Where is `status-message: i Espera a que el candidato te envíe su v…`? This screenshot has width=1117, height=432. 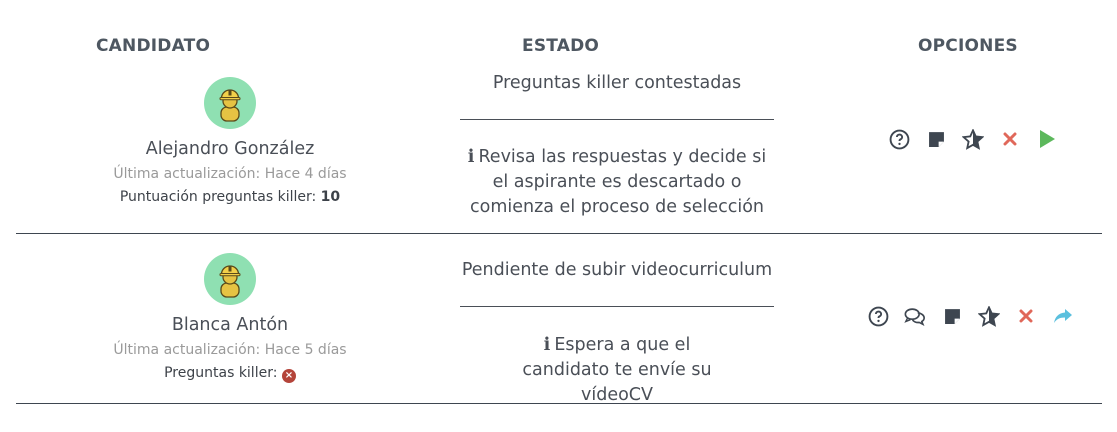
status-message: i Espera a que el candidato te envíe su v… is located at coordinates (617, 370).